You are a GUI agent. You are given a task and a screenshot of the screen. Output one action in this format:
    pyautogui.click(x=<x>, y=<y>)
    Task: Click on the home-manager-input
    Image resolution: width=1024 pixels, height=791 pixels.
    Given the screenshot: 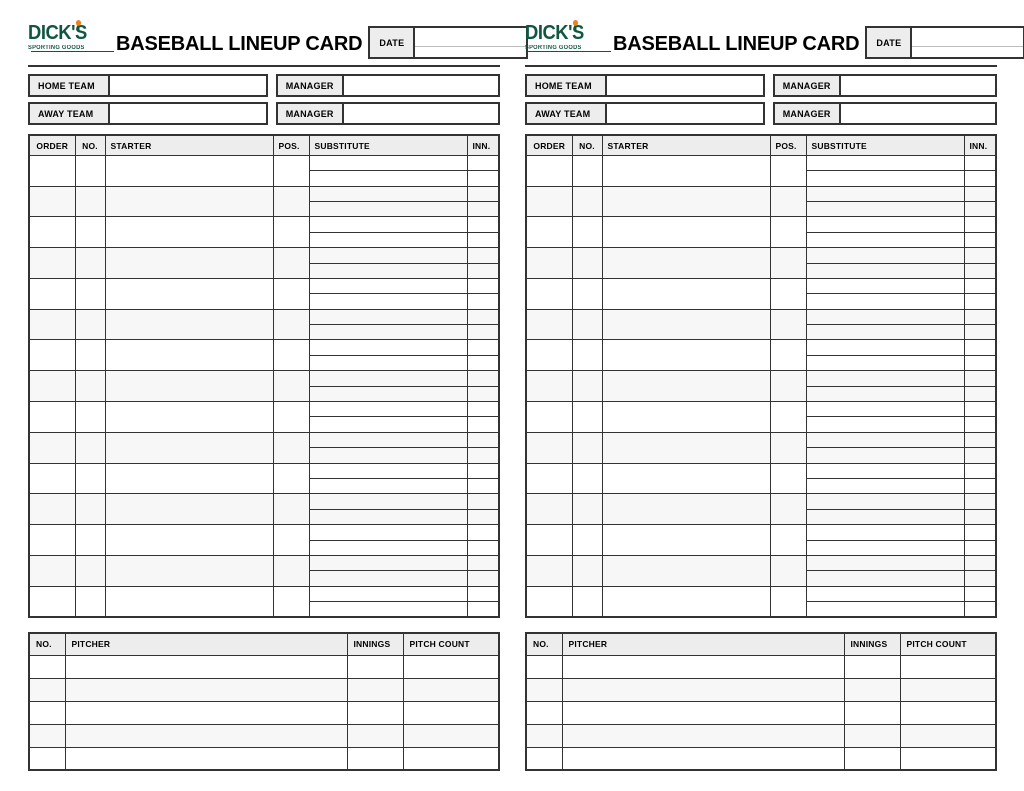 What is the action you would take?
    pyautogui.click(x=420, y=86)
    